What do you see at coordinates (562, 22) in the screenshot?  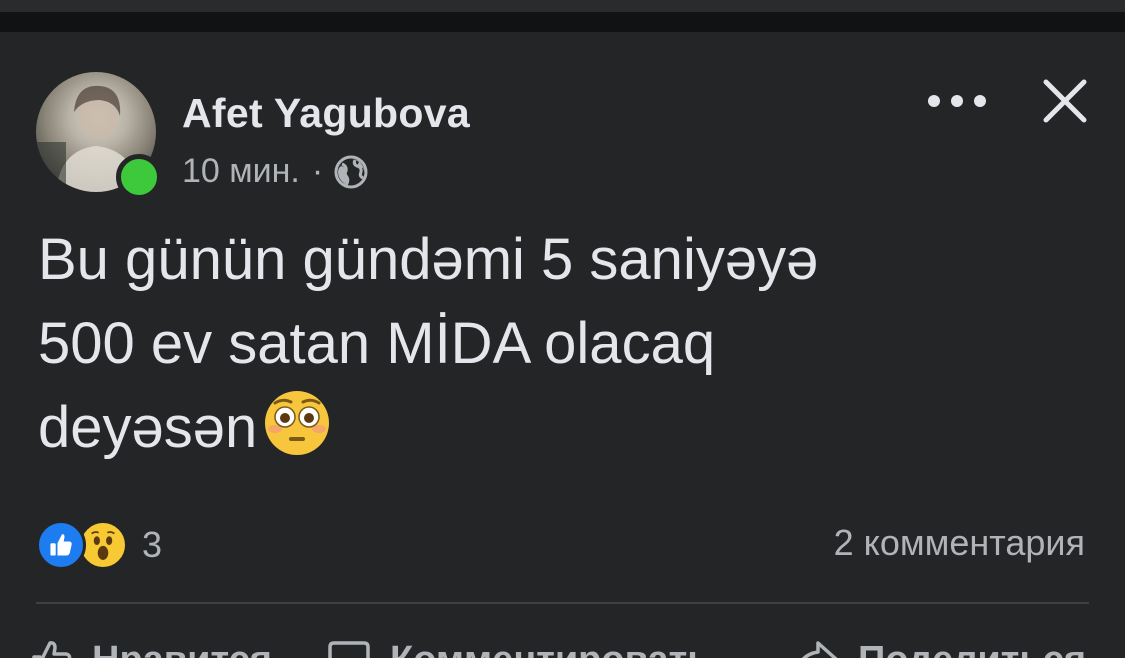 I see `feed-gap` at bounding box center [562, 22].